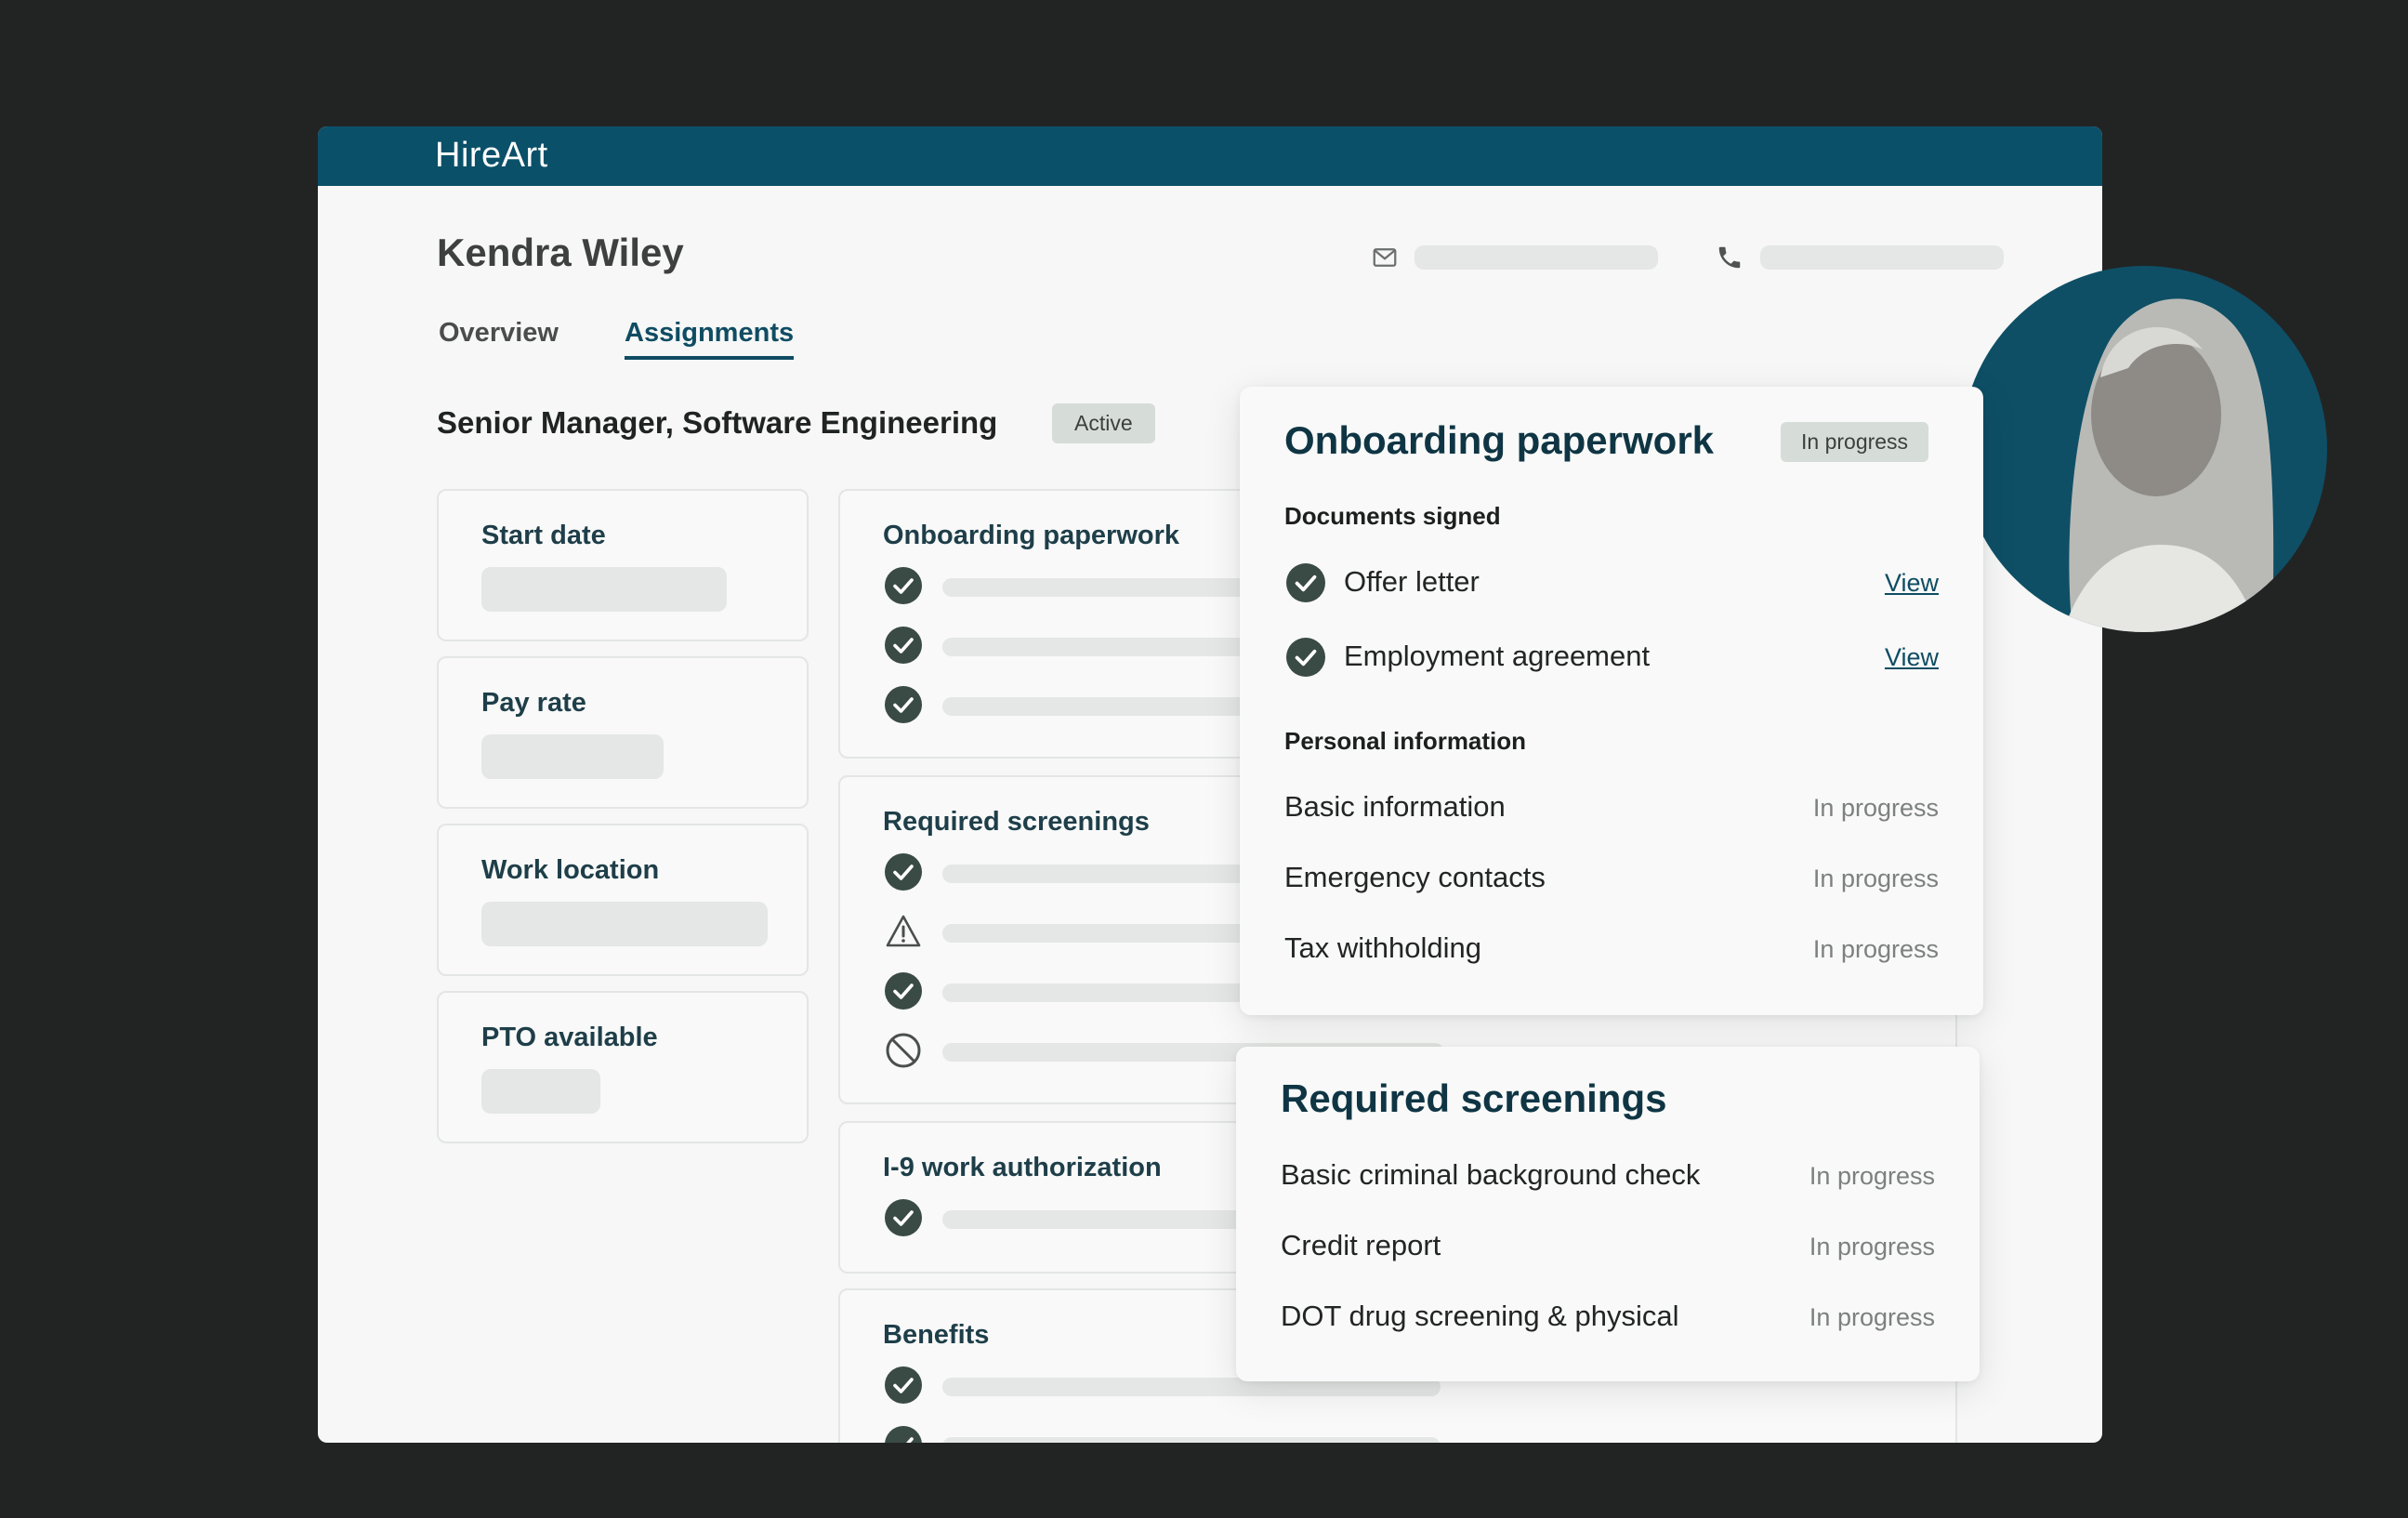 This screenshot has height=1518, width=2408. I want to click on panel-title: Required screenings, so click(1474, 1098).